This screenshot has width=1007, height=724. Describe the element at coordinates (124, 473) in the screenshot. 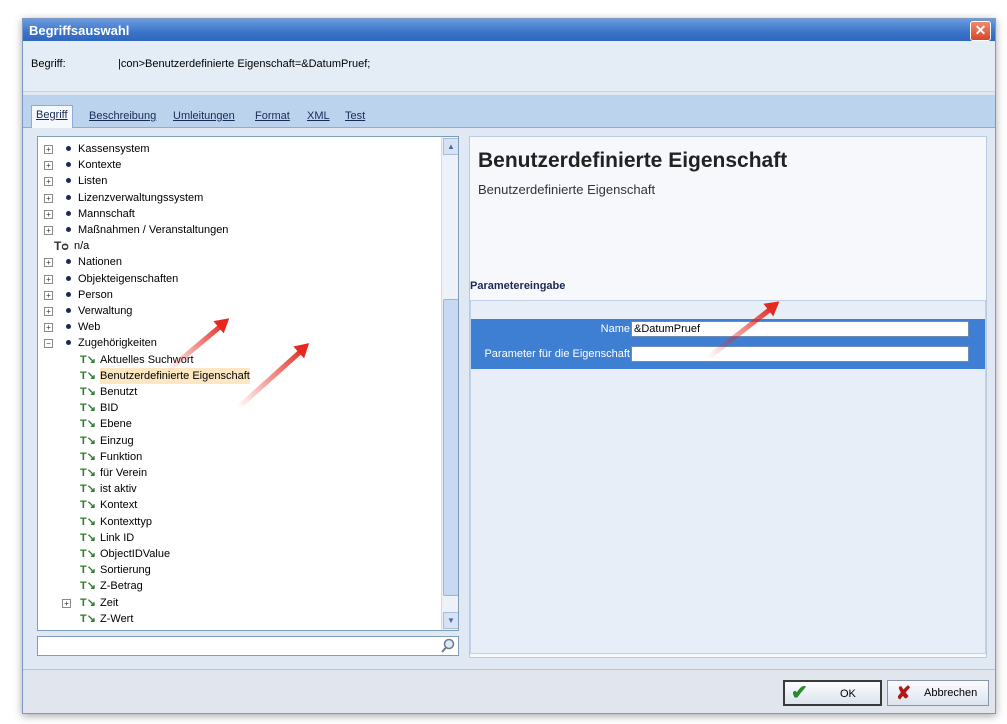

I see `tree-item-label: für Verein` at that location.